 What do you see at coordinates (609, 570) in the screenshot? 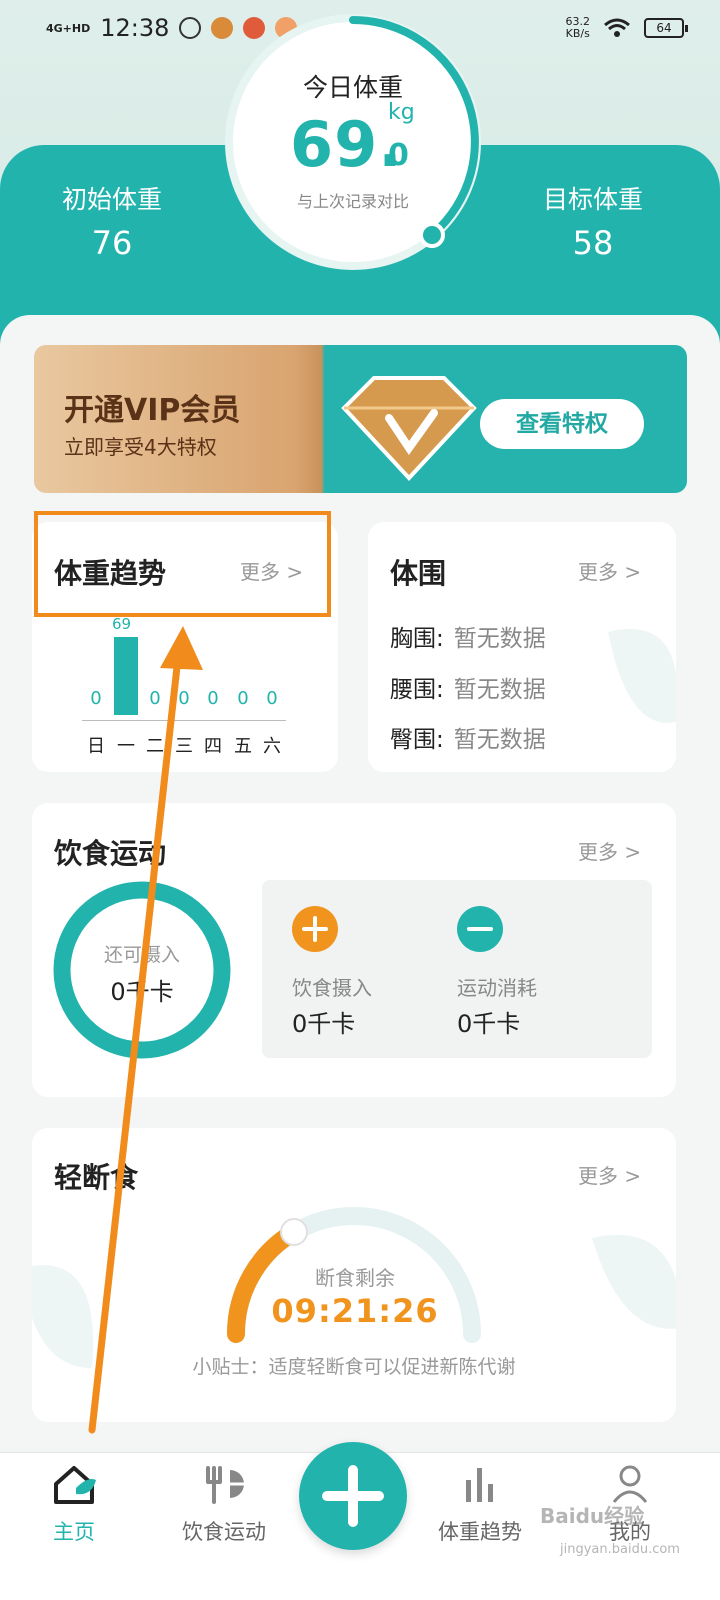
I see `girth-more-link: 更多 >` at bounding box center [609, 570].